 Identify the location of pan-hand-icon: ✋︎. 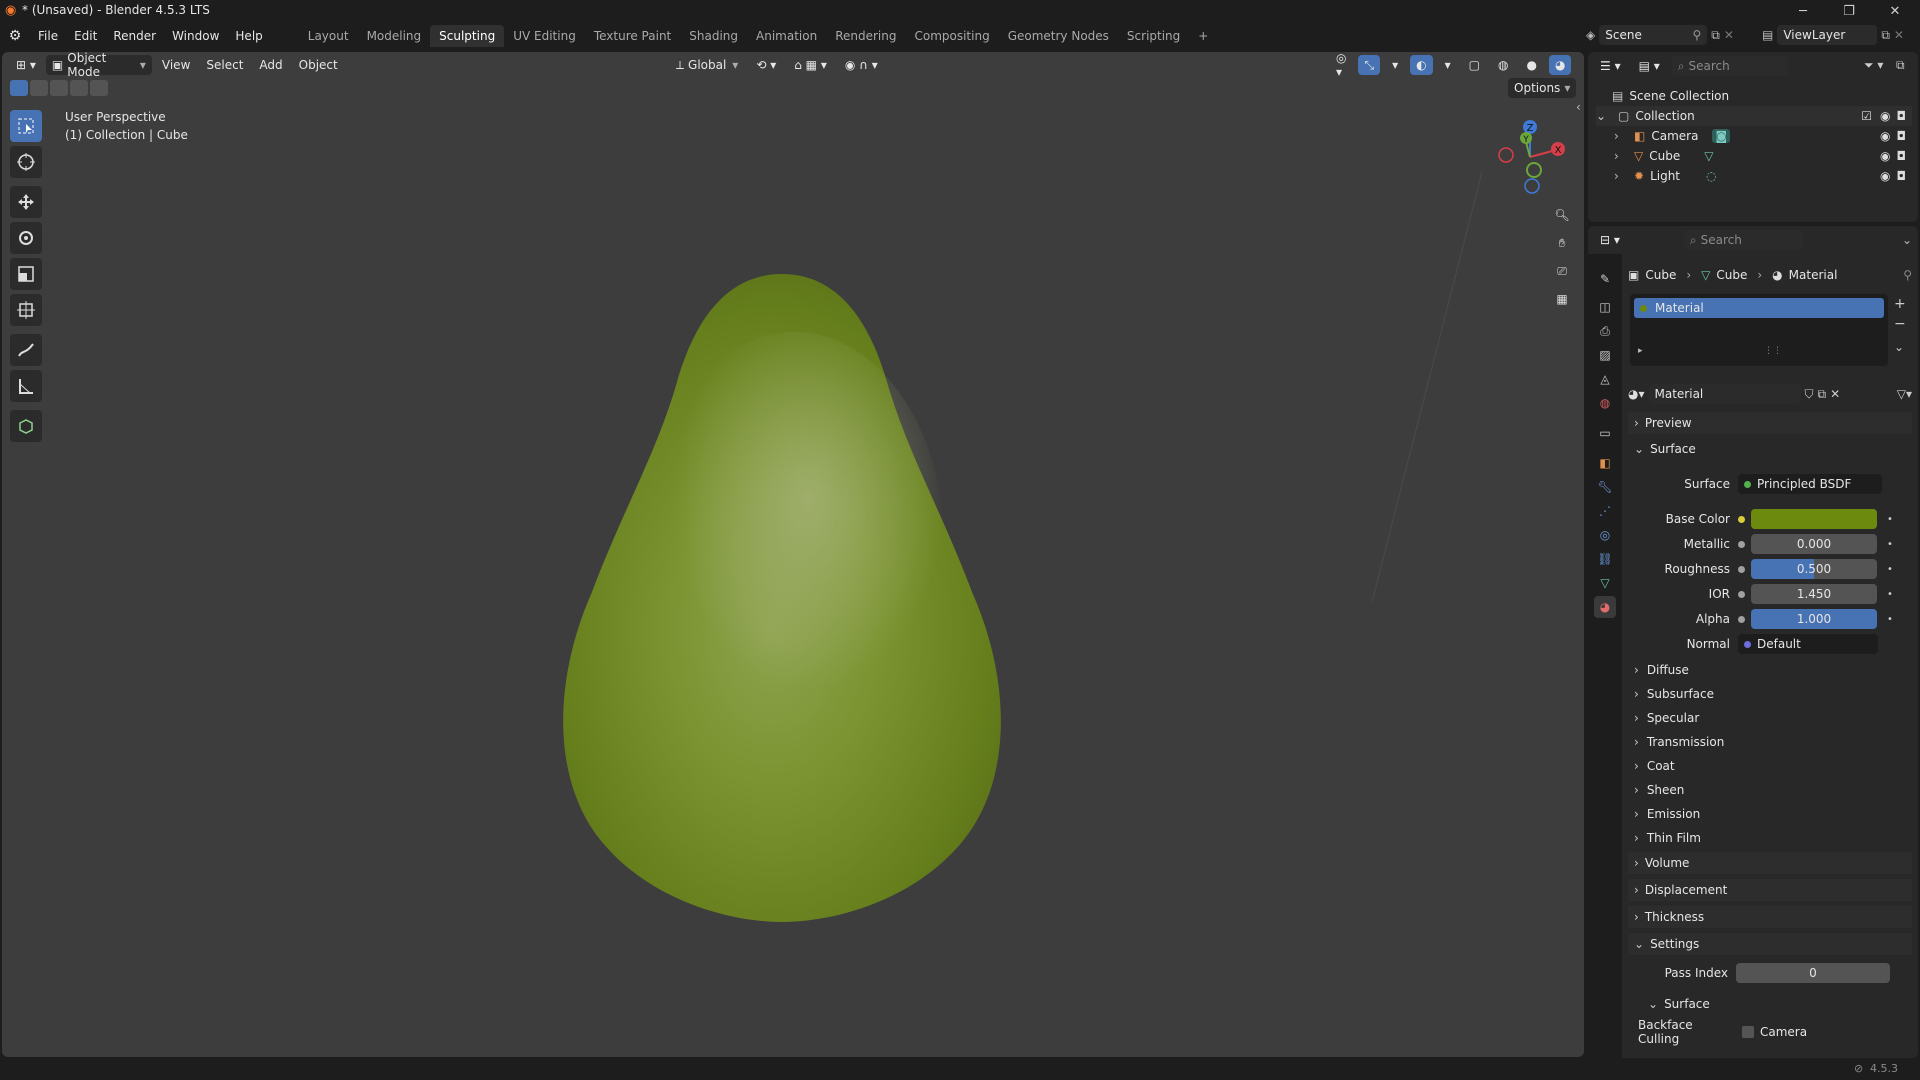
(1562, 243).